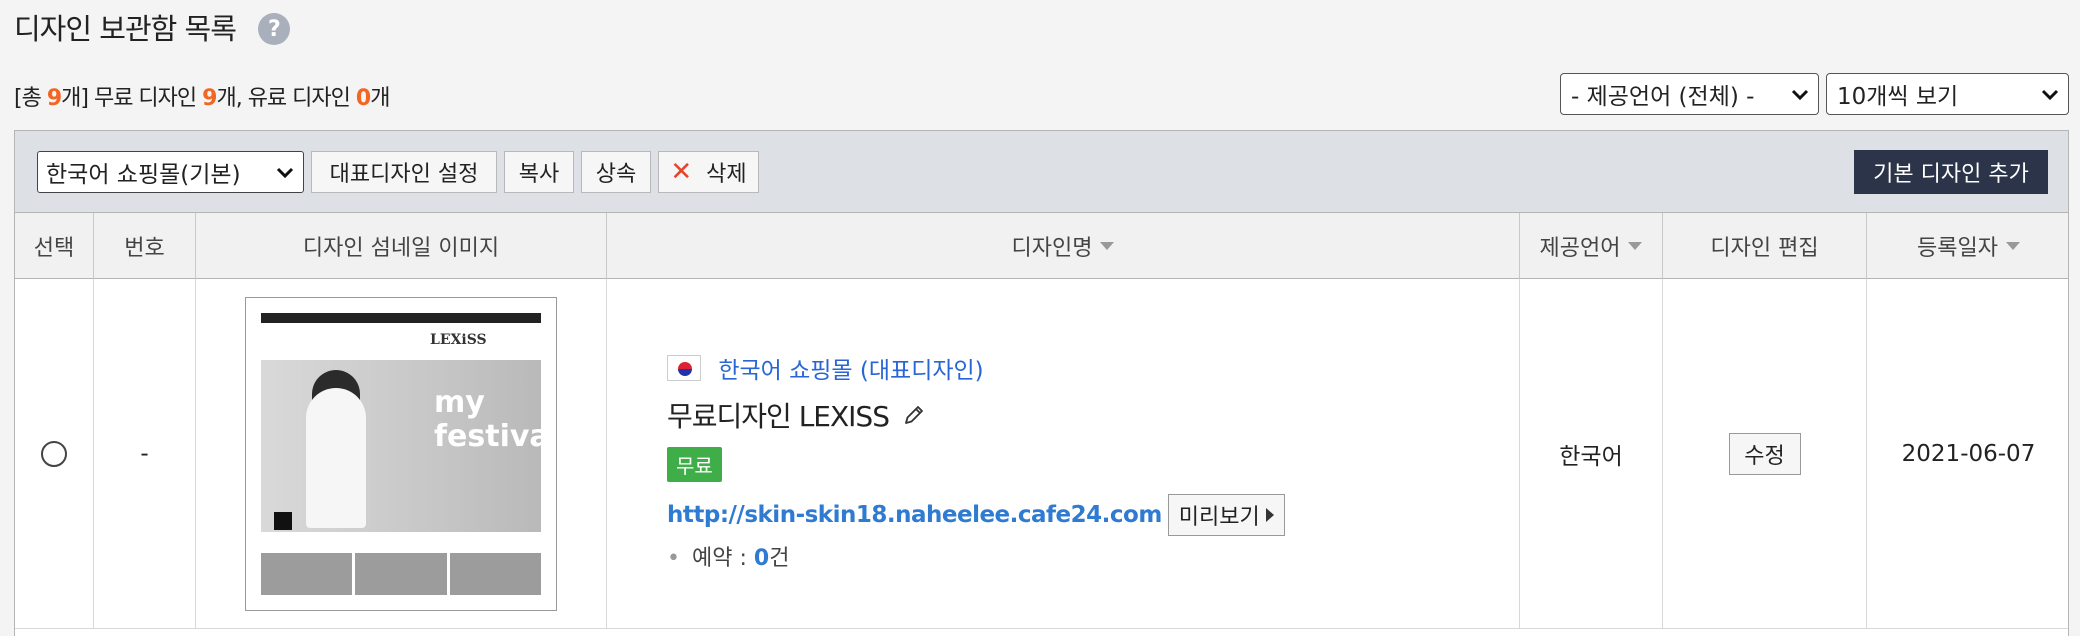 The width and height of the screenshot is (2080, 636). What do you see at coordinates (286, 98) in the screenshot?
I see `summary-text: 개, 유료 디자인` at bounding box center [286, 98].